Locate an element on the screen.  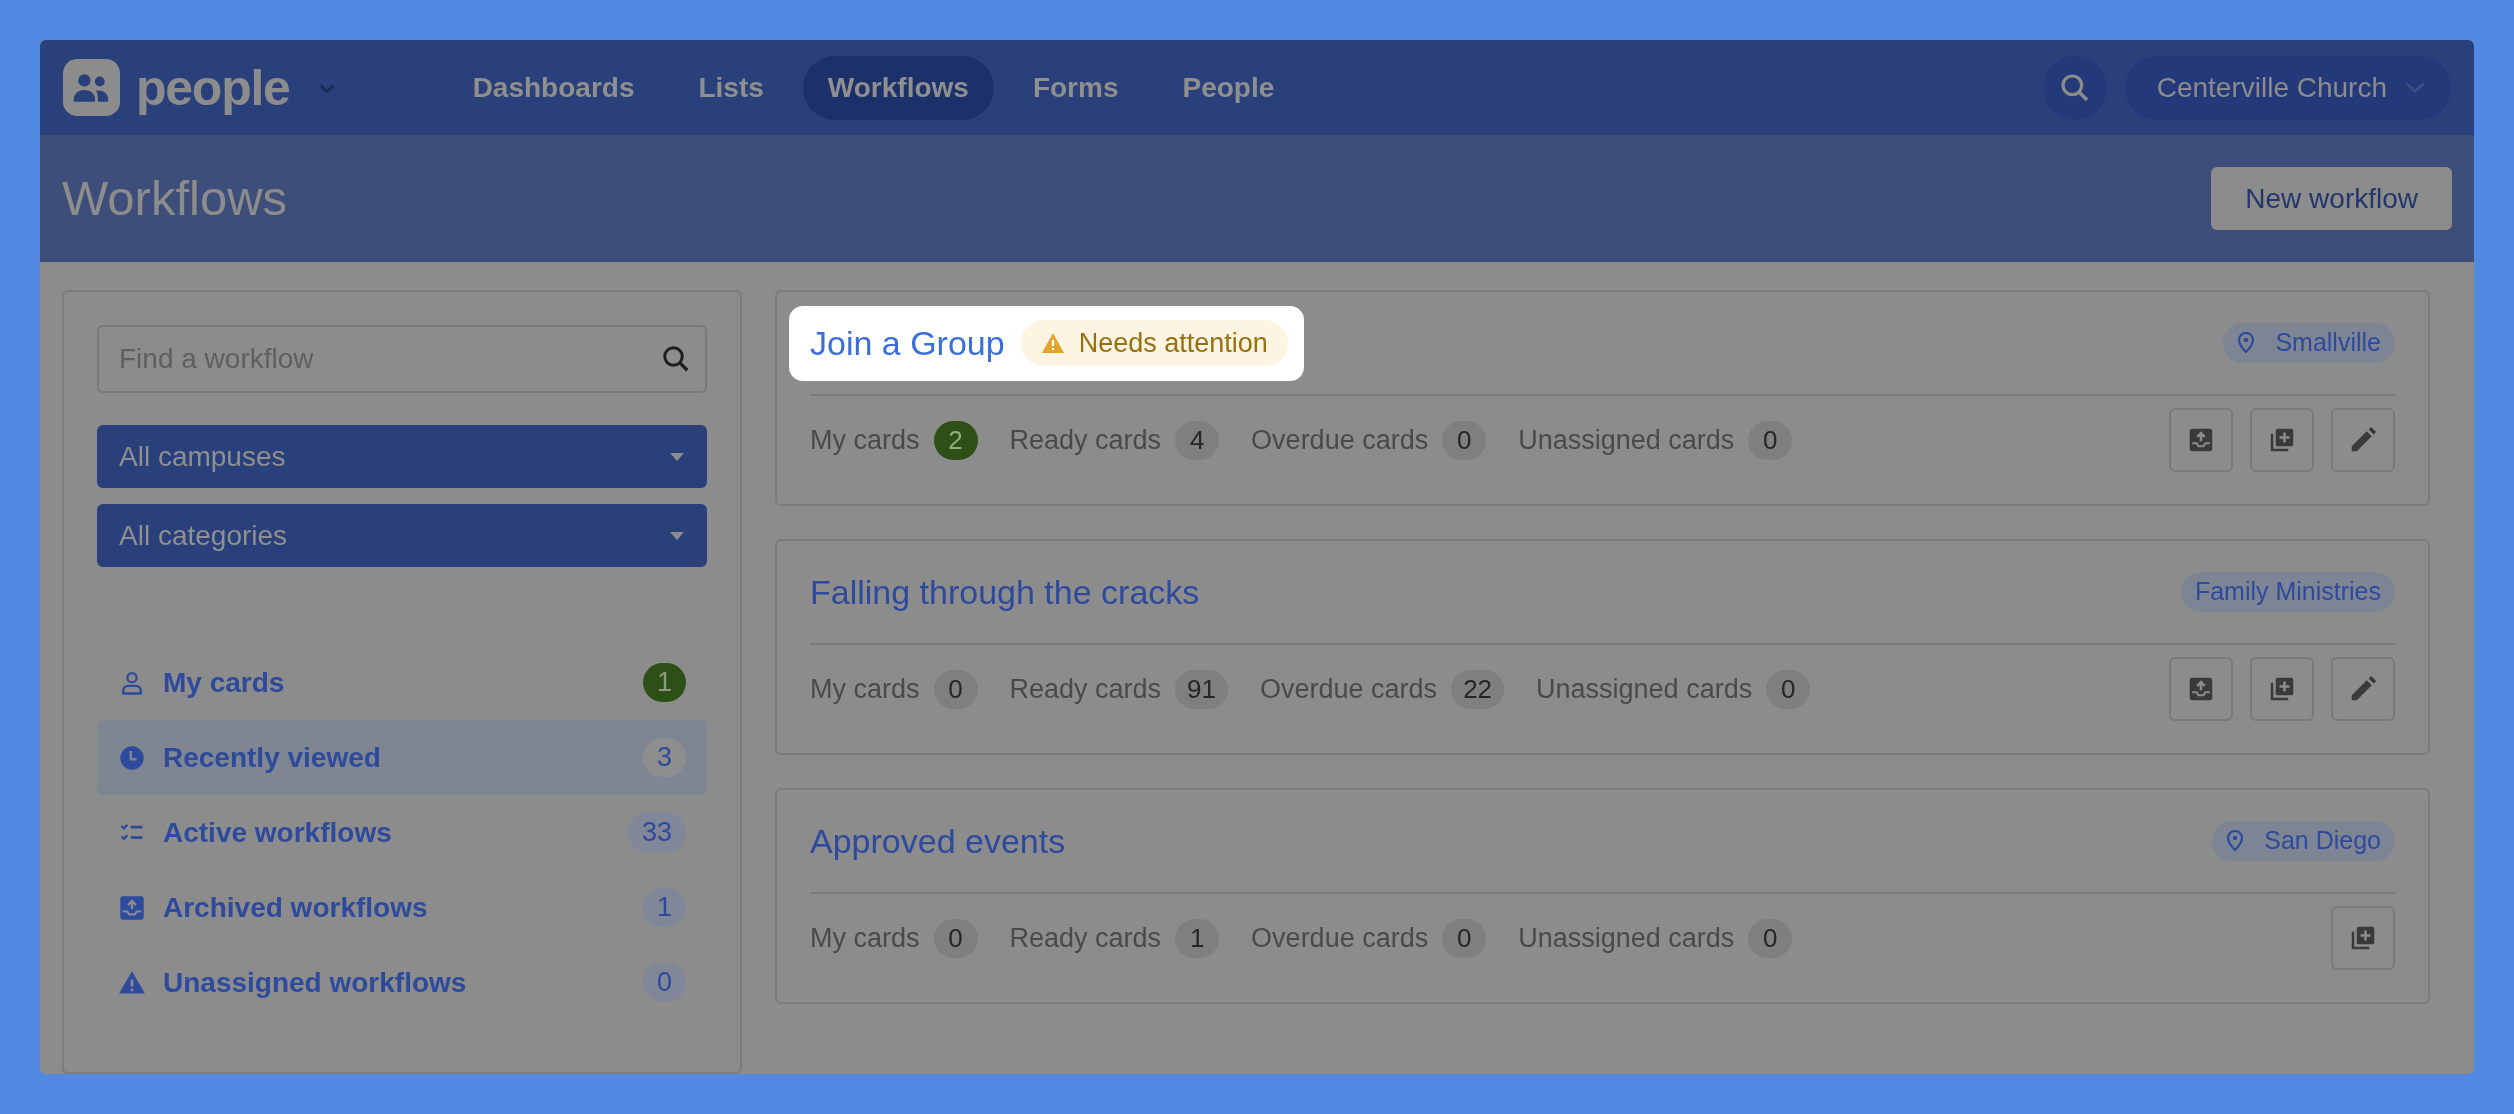
sidebar-item: Archived workflows 1 is located at coordinates (402, 907).